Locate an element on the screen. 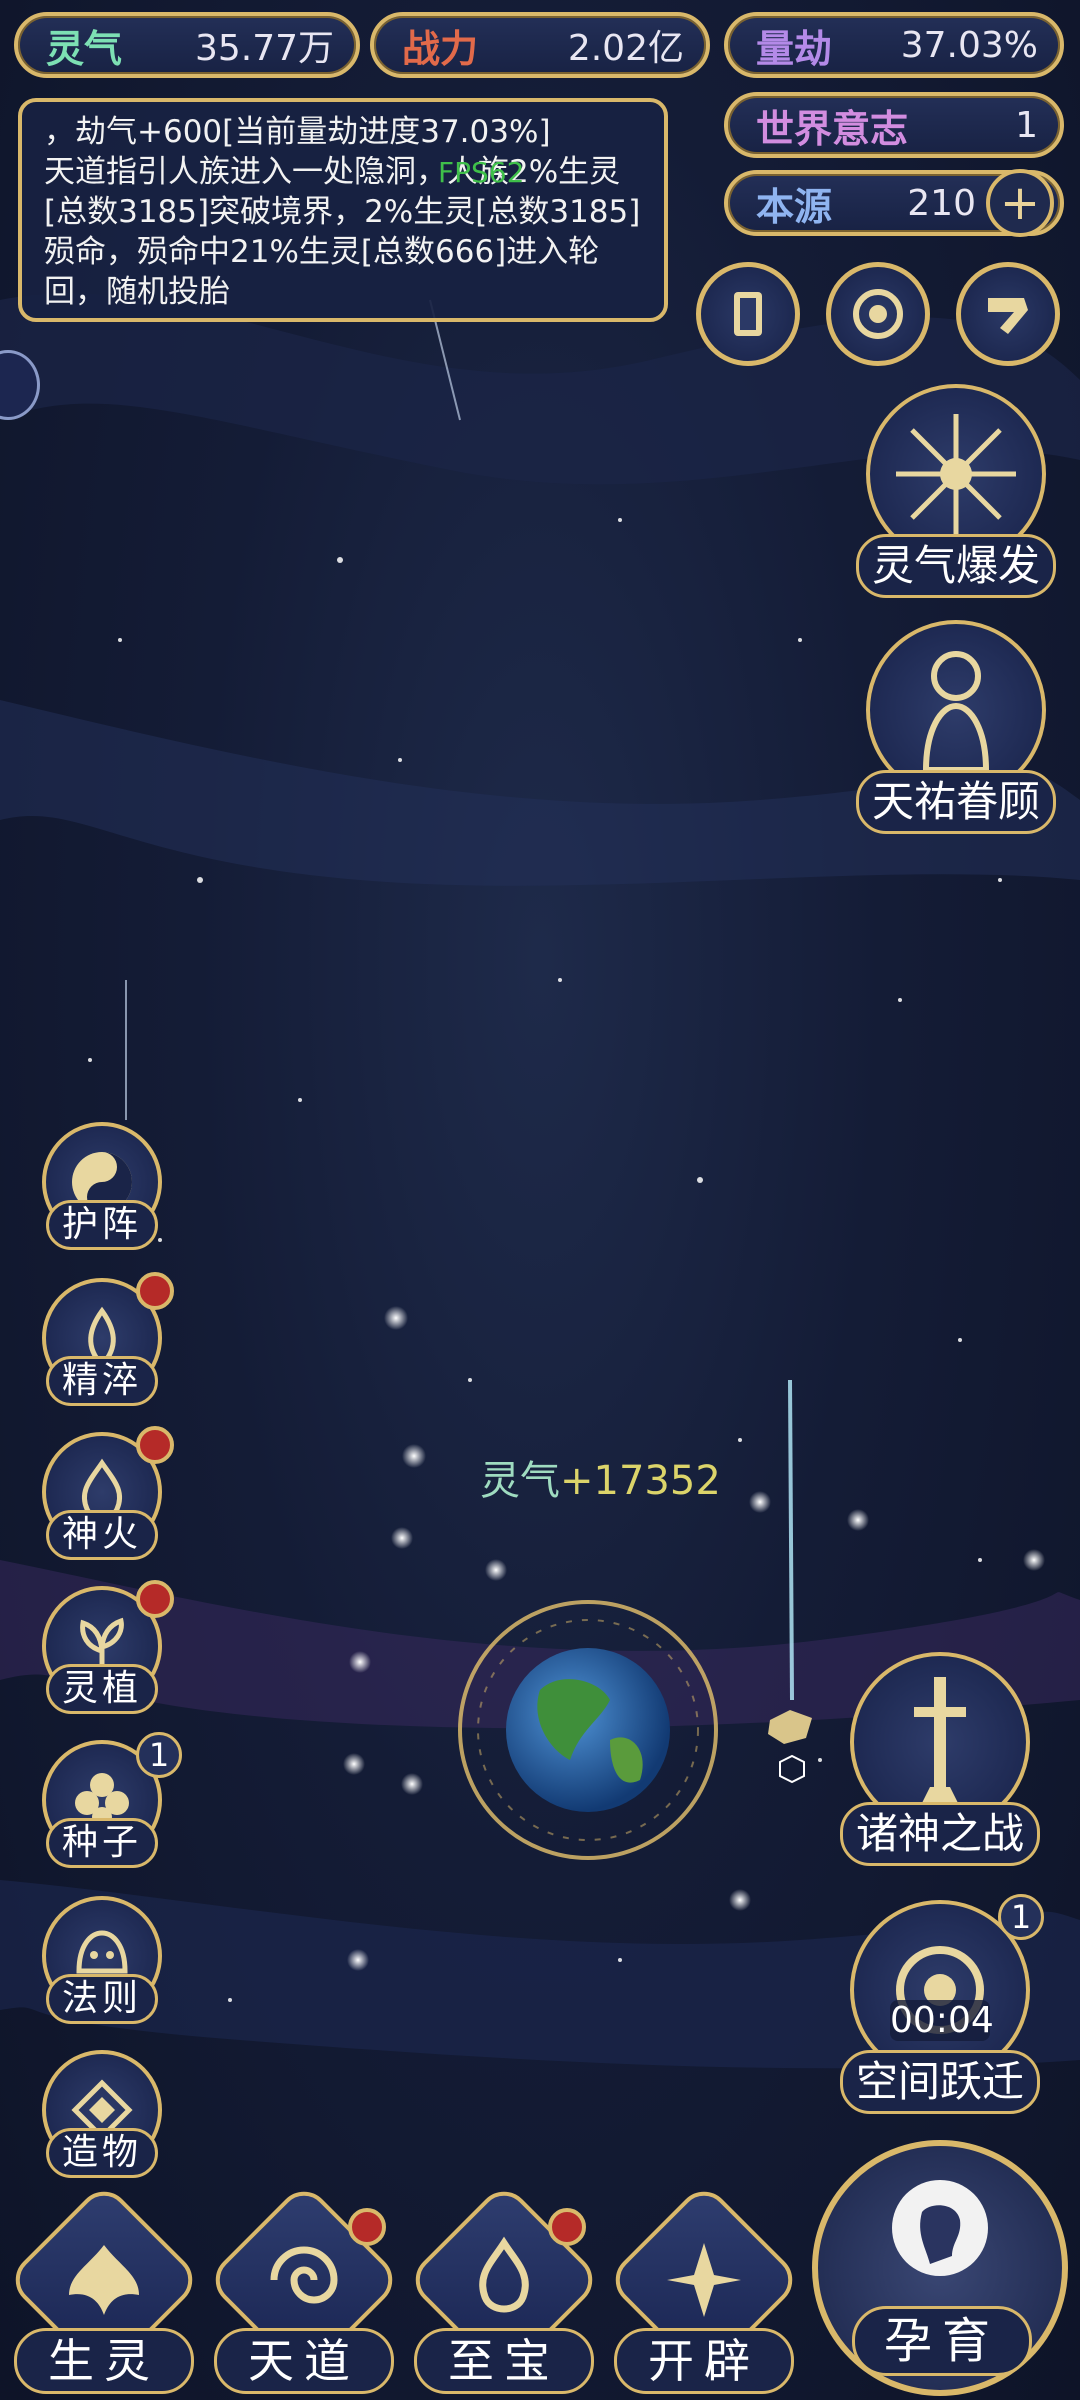  liangjie-label: 量劫 is located at coordinates (794, 48).